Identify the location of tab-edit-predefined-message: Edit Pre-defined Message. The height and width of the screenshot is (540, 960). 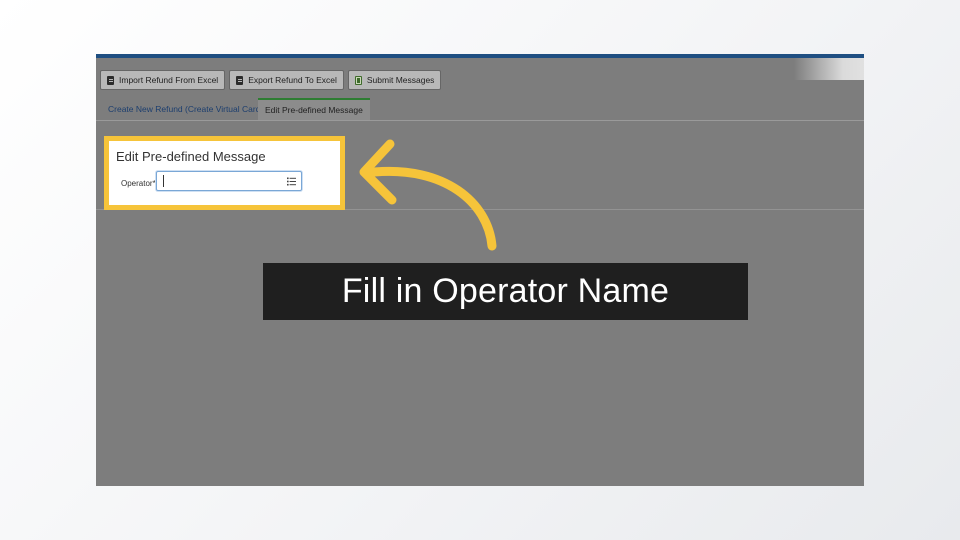
(314, 109).